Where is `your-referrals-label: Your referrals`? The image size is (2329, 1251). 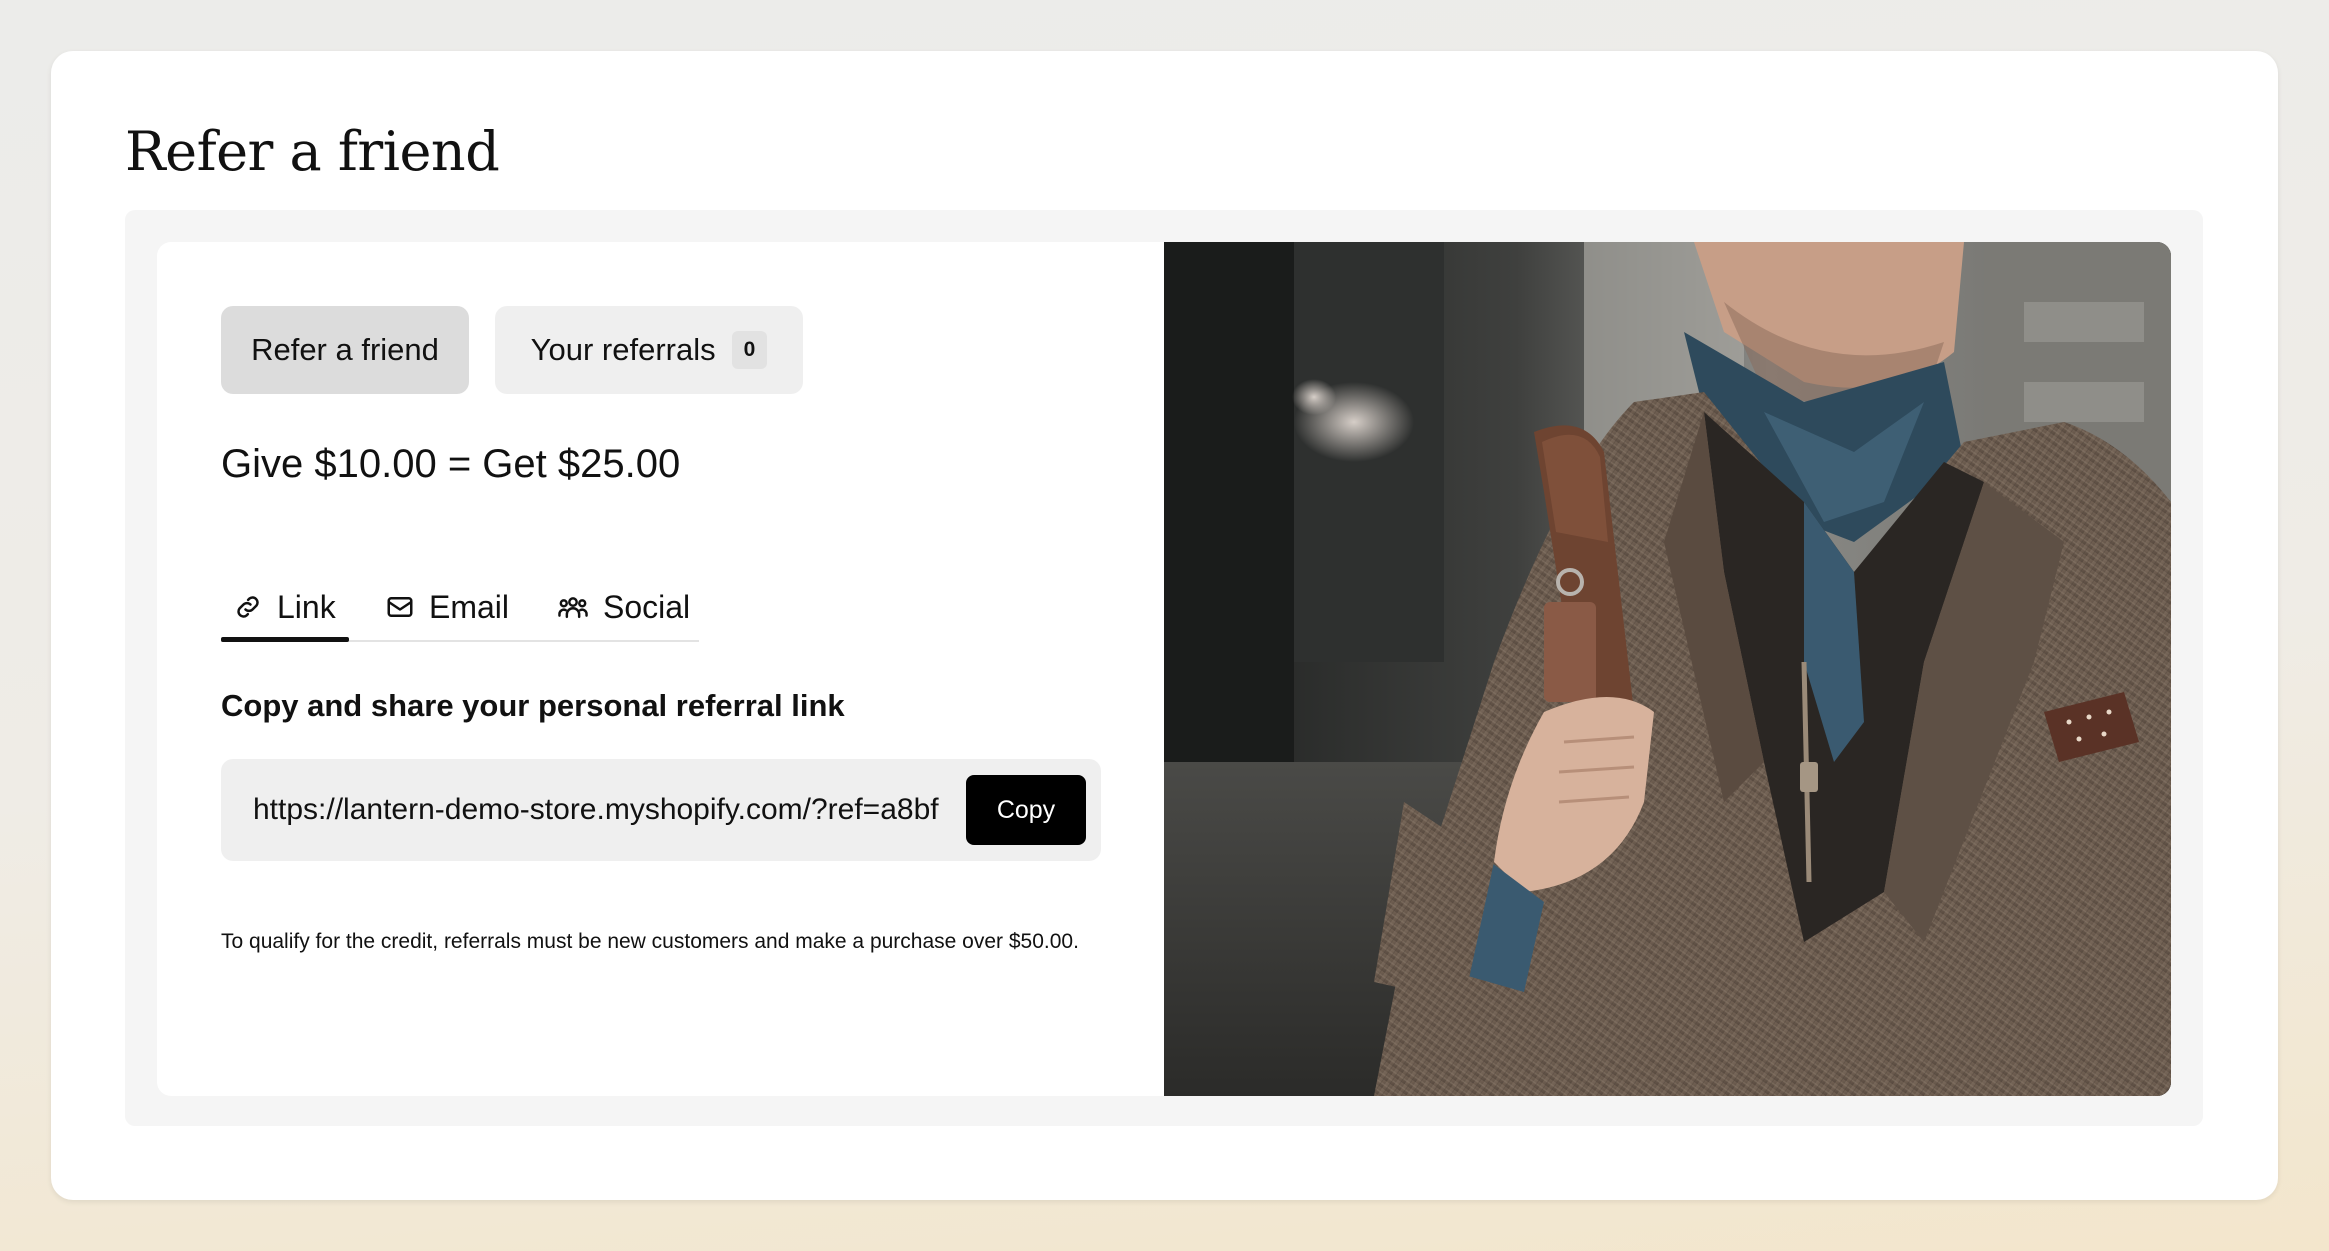
your-referrals-label: Your referrals is located at coordinates (623, 349).